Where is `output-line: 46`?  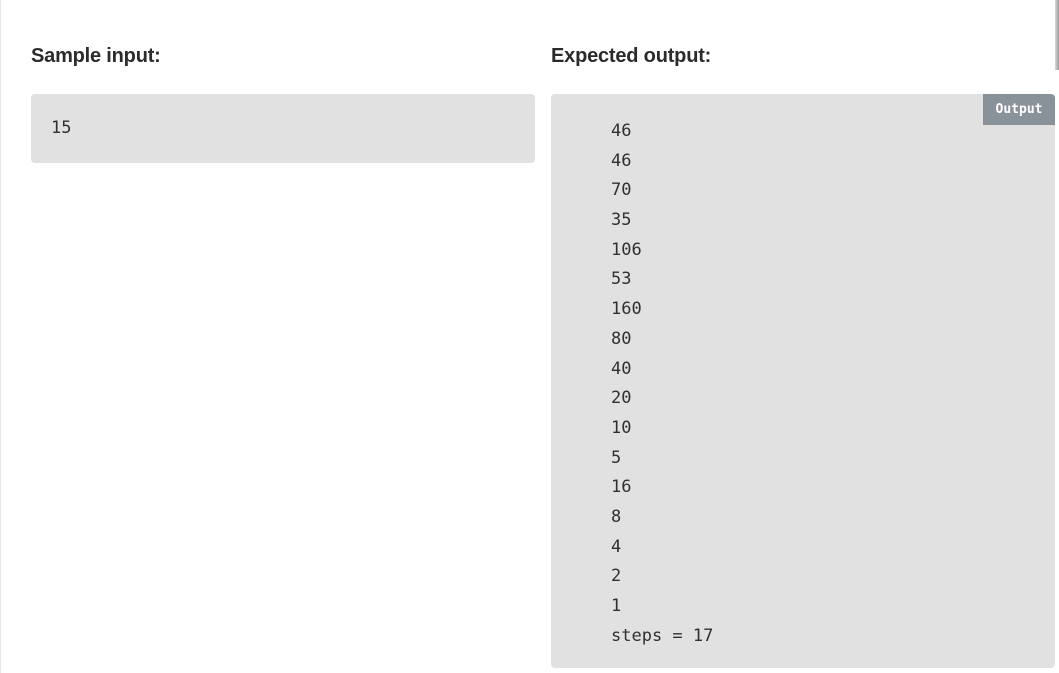 output-line: 46 is located at coordinates (621, 160).